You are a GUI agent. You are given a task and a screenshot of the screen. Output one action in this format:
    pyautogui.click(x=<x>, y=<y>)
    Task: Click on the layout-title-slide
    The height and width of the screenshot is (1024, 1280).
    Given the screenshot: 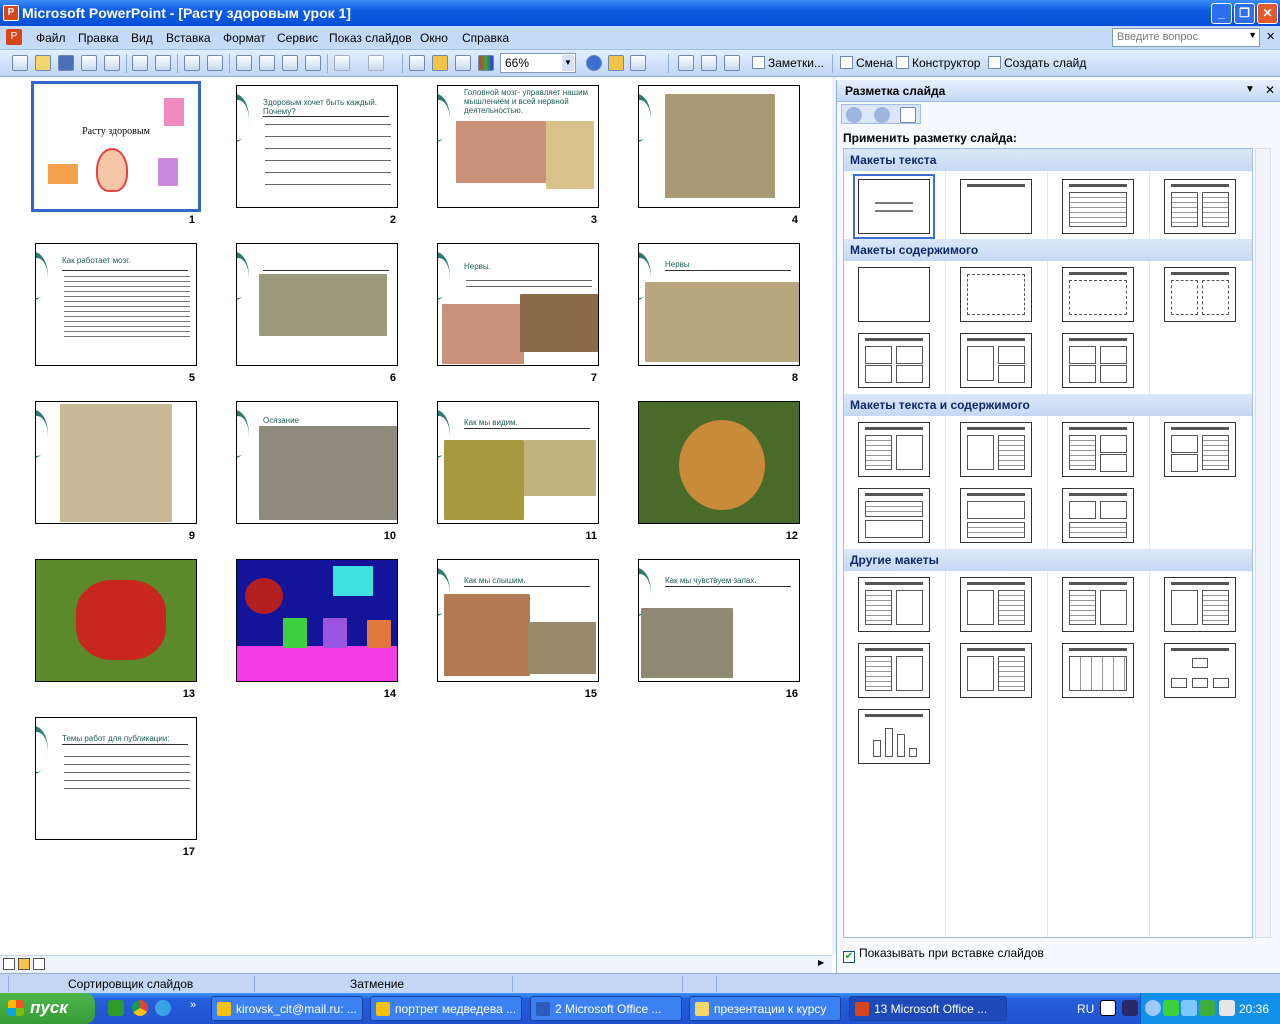 What is the action you would take?
    pyautogui.click(x=894, y=206)
    